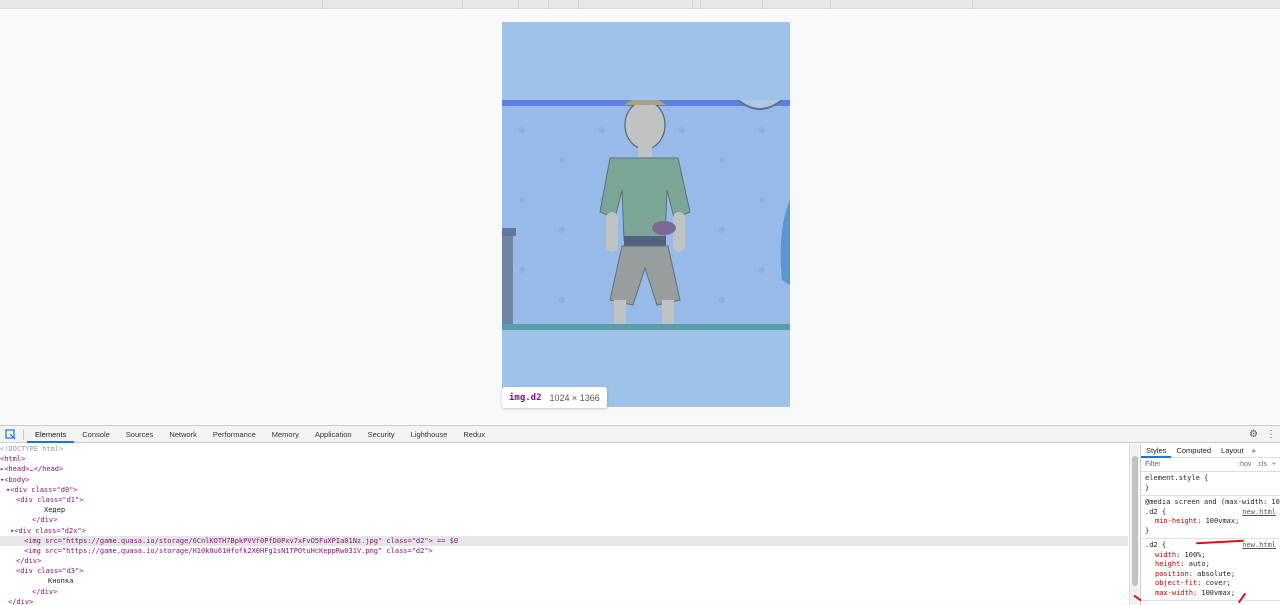 This screenshot has height=605, width=1280. Describe the element at coordinates (564, 469) in the screenshot. I see `dom-node: ▸<head>…</head>` at that location.